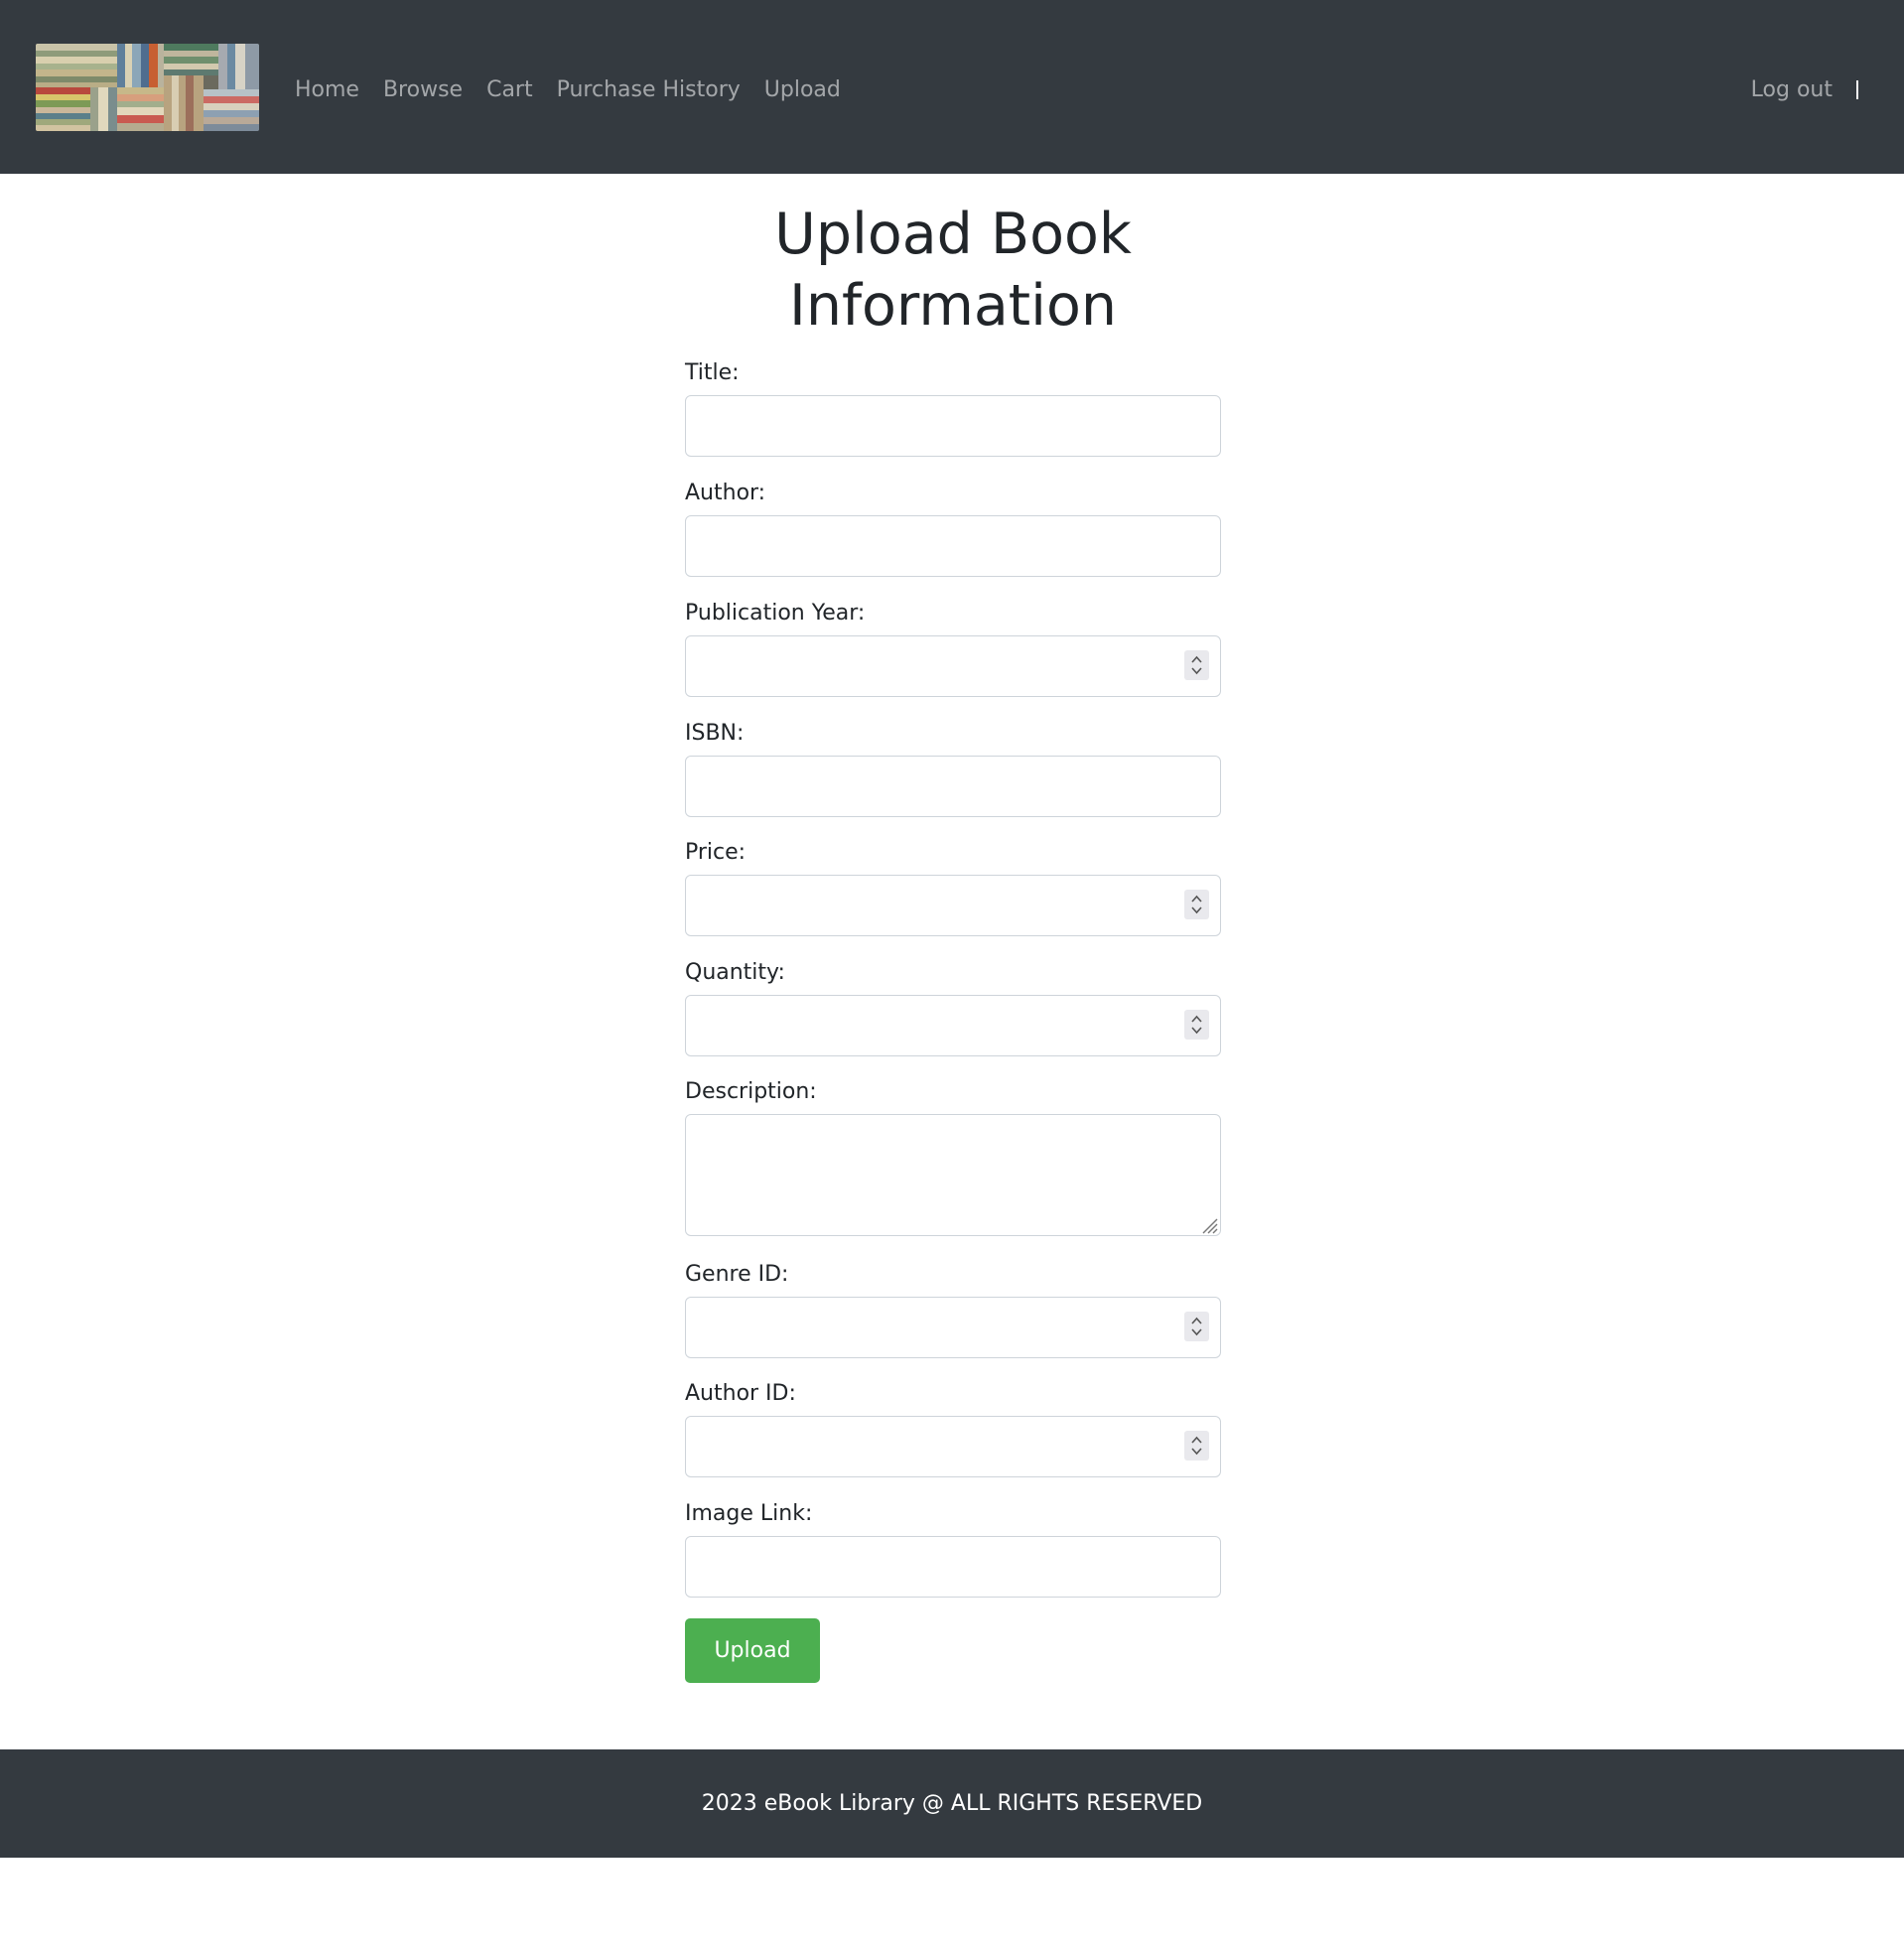 This screenshot has width=1904, height=1949. What do you see at coordinates (1196, 904) in the screenshot?
I see `price-spinner` at bounding box center [1196, 904].